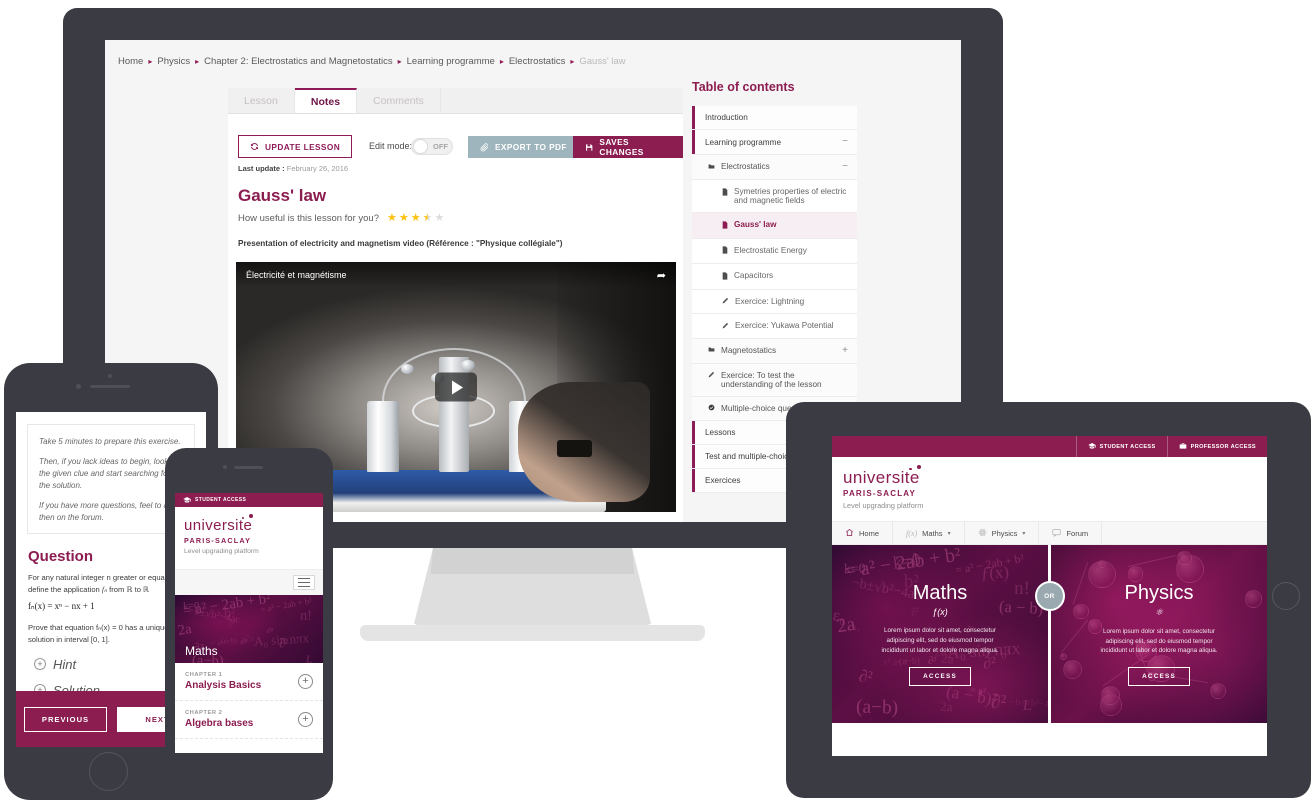  I want to click on chapter-item: CHAPTER 1 Analysis Basics +, so click(249, 682).